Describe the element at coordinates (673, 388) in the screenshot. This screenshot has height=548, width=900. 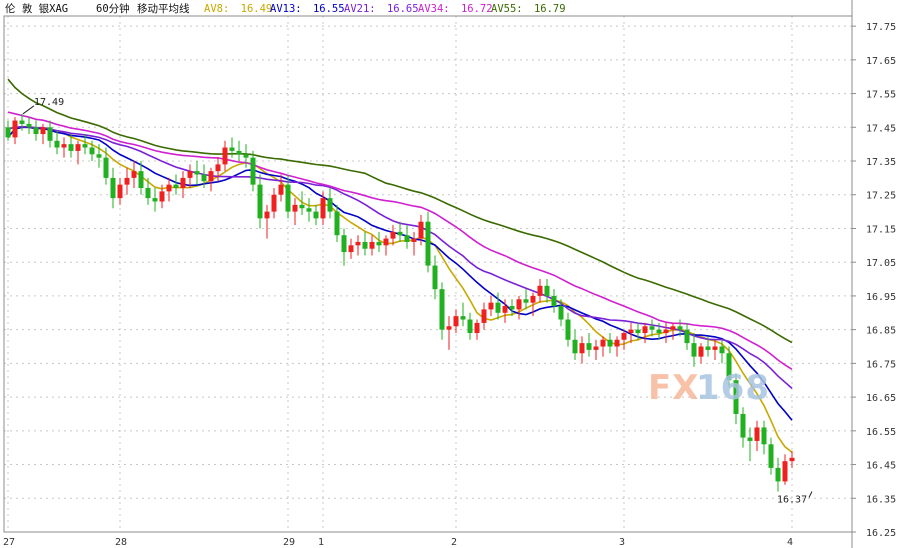
I see `watermark-fx: FX` at that location.